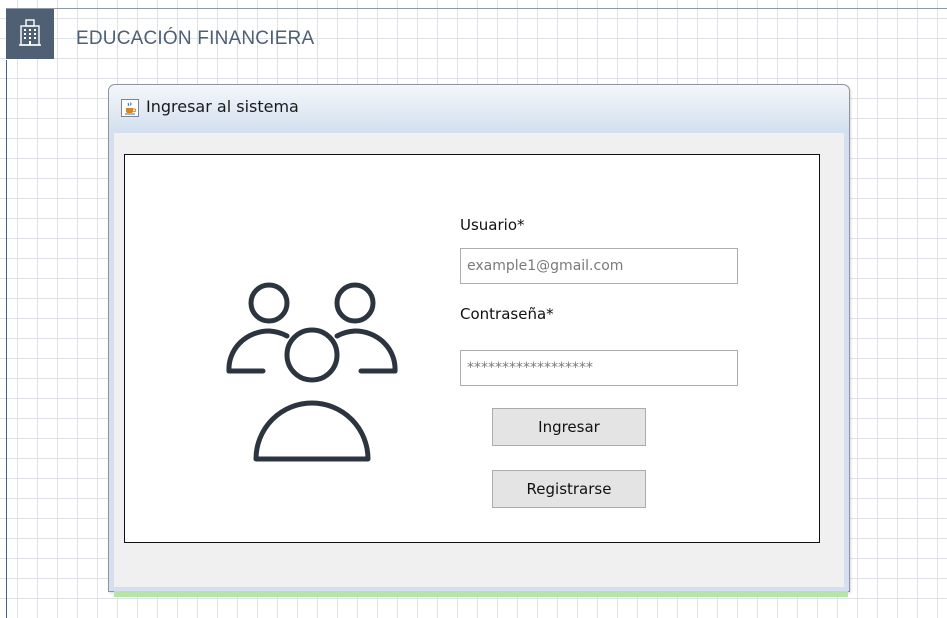 The height and width of the screenshot is (618, 947). I want to click on building-icon, so click(30, 34).